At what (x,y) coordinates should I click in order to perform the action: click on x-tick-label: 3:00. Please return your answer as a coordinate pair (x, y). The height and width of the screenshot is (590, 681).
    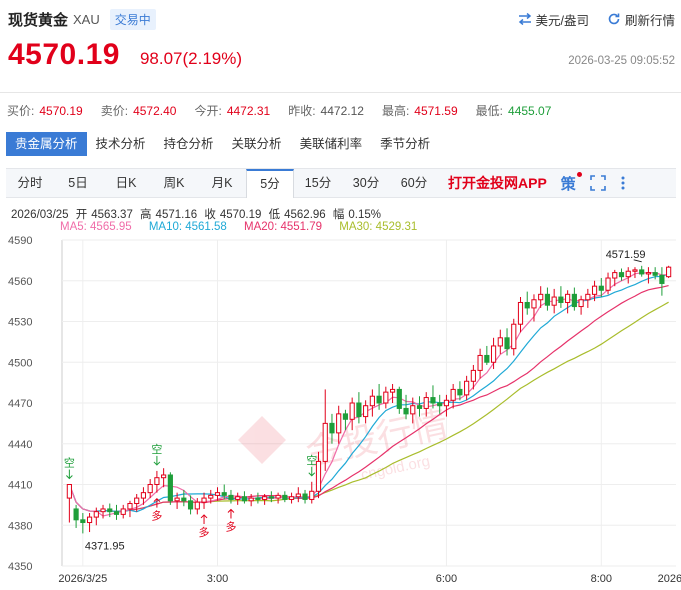
    Looking at the image, I should click on (217, 579).